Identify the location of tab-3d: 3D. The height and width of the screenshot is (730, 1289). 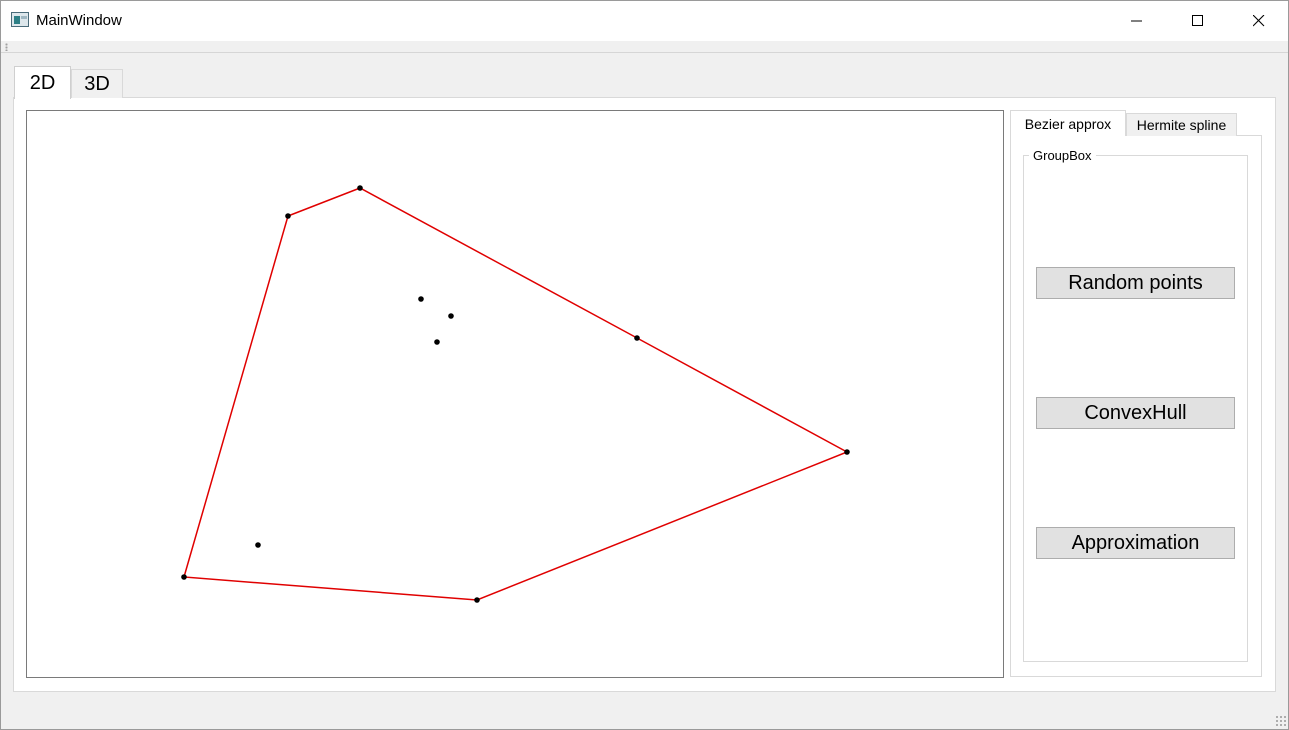
(97, 83).